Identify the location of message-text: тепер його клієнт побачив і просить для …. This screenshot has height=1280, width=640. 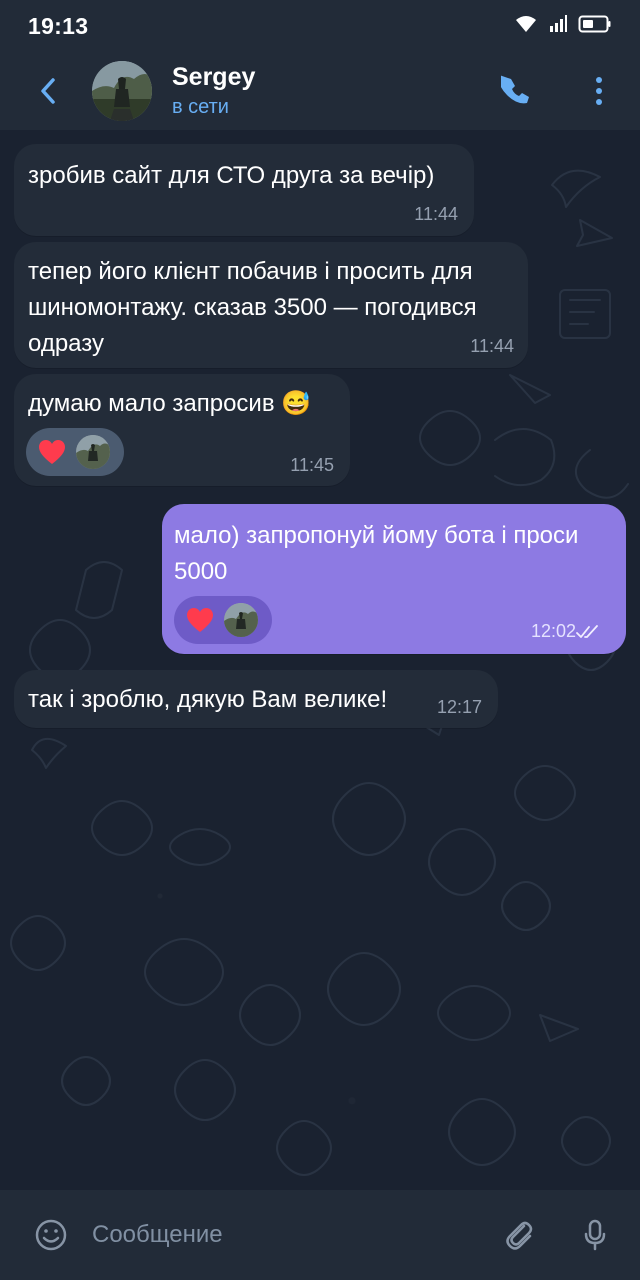
(256, 307).